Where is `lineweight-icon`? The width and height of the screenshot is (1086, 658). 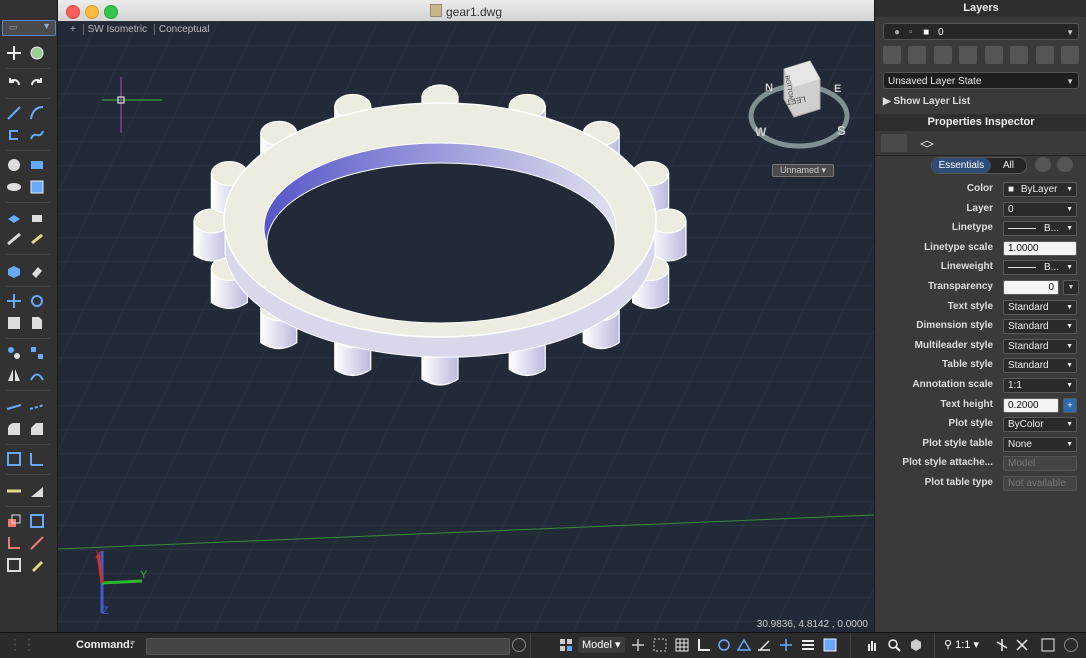
lineweight-icon is located at coordinates (808, 645).